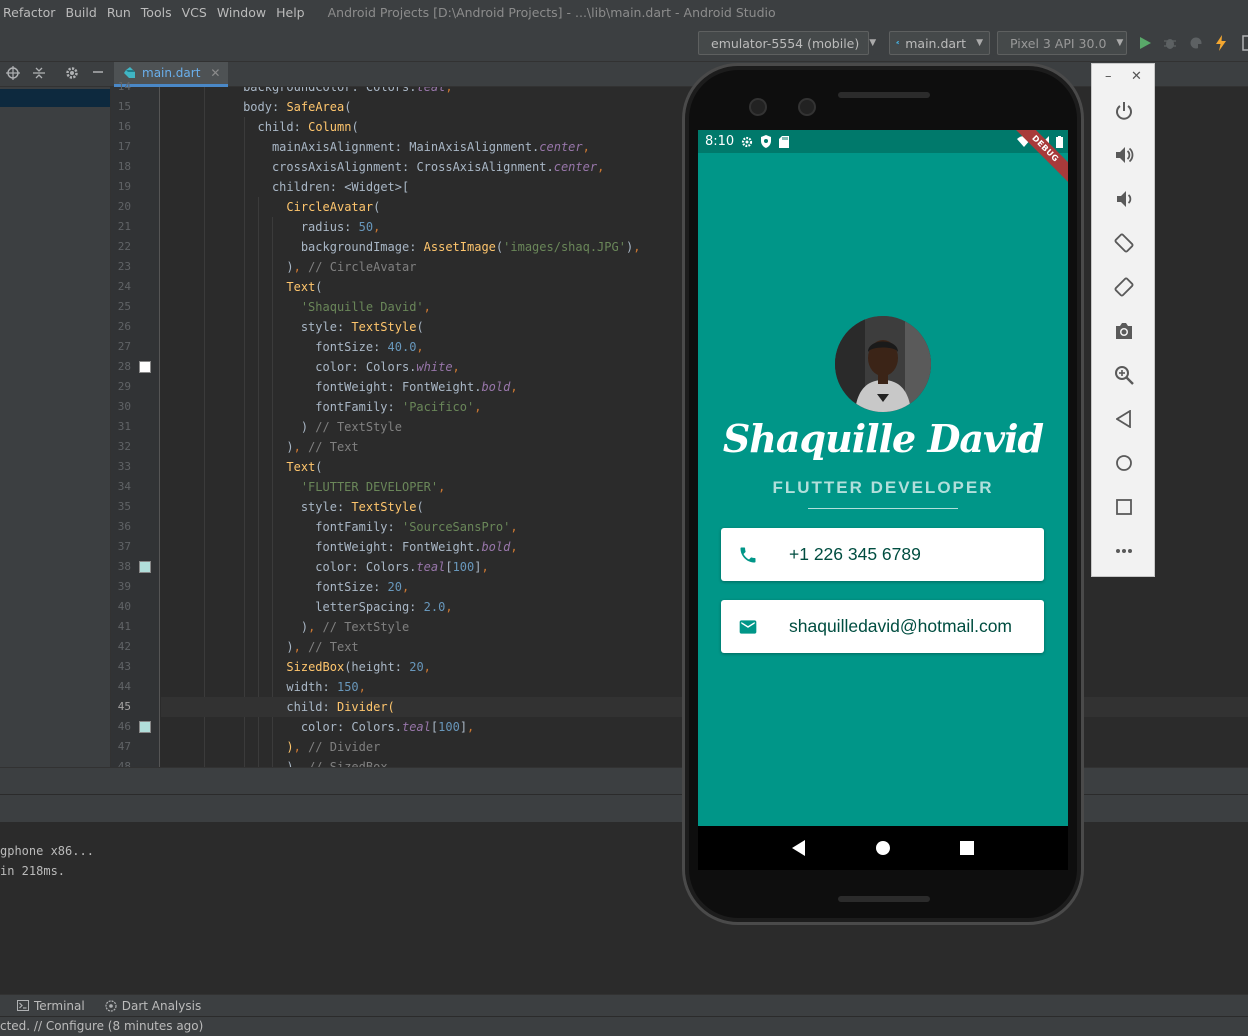  I want to click on device-selector: emulator-5554 (mobile) ▼, so click(787, 43).